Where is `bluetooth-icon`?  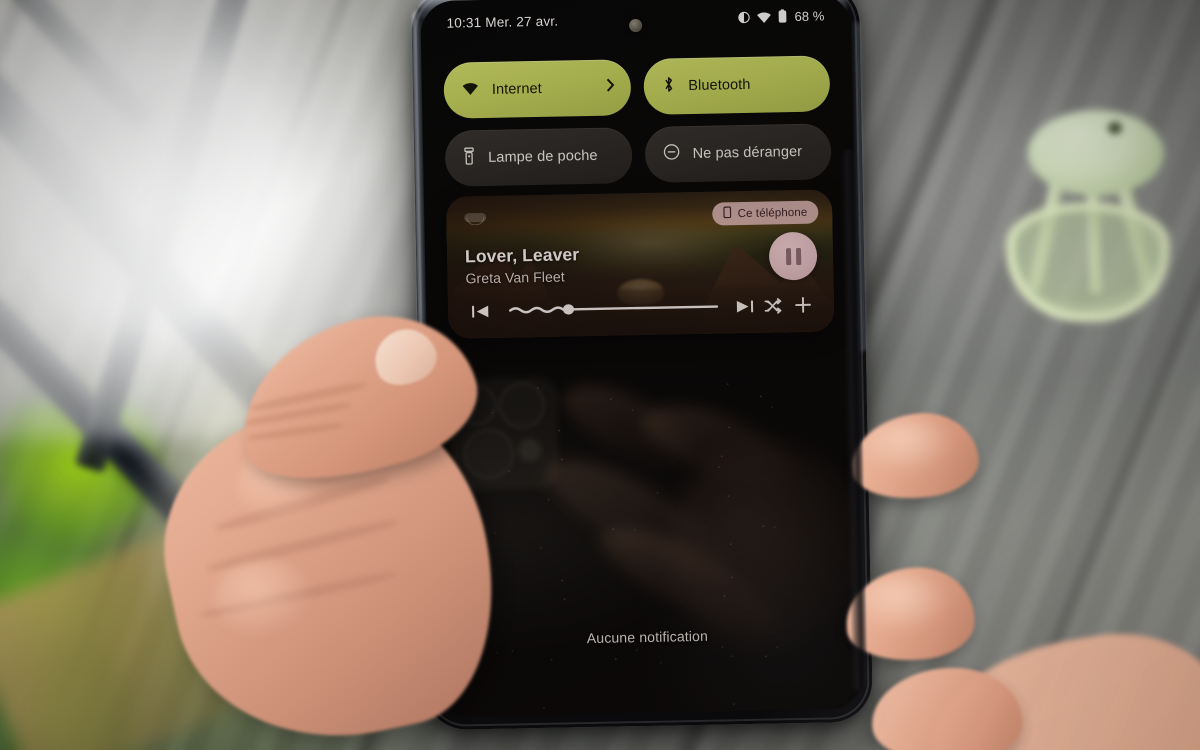 bluetooth-icon is located at coordinates (668, 86).